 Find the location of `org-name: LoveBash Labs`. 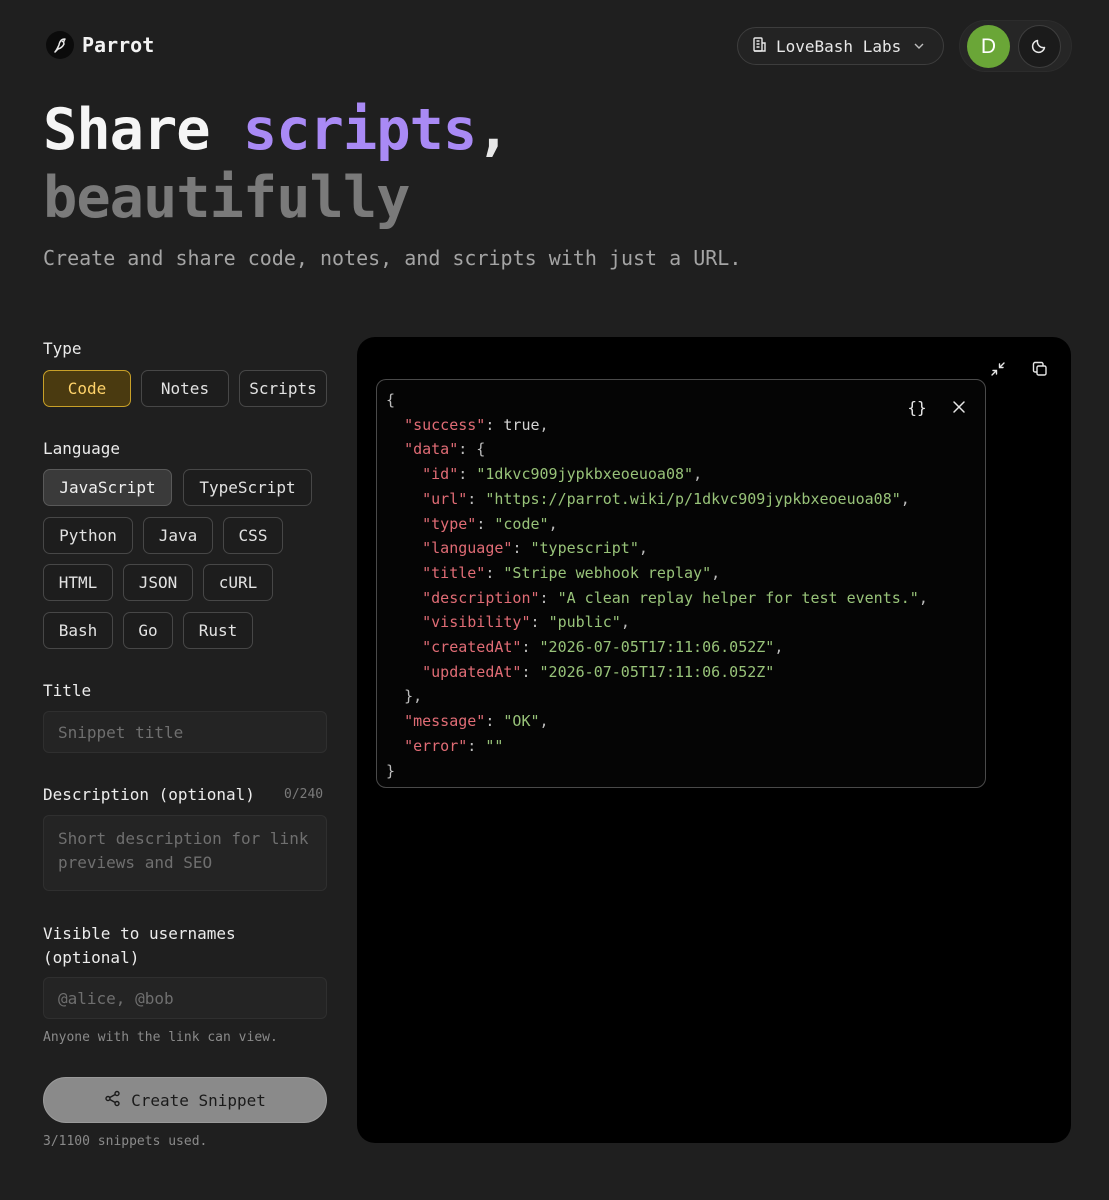

org-name: LoveBash Labs is located at coordinates (839, 46).